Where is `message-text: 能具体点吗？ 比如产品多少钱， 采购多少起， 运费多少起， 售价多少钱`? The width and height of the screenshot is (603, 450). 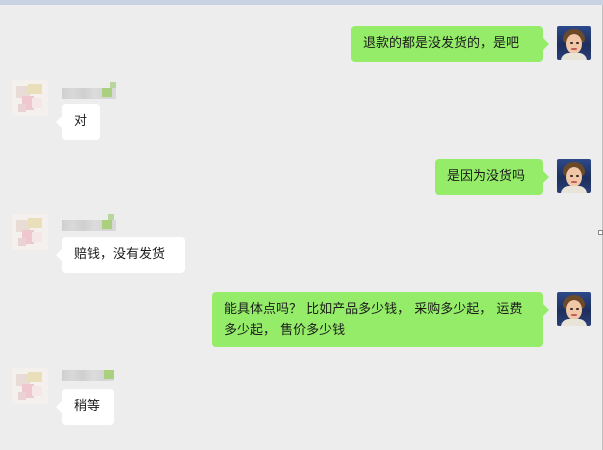
message-text: 能具体点吗？ 比如产品多少钱， 采购多少起， 运费多少起， 售价多少钱 is located at coordinates (373, 320).